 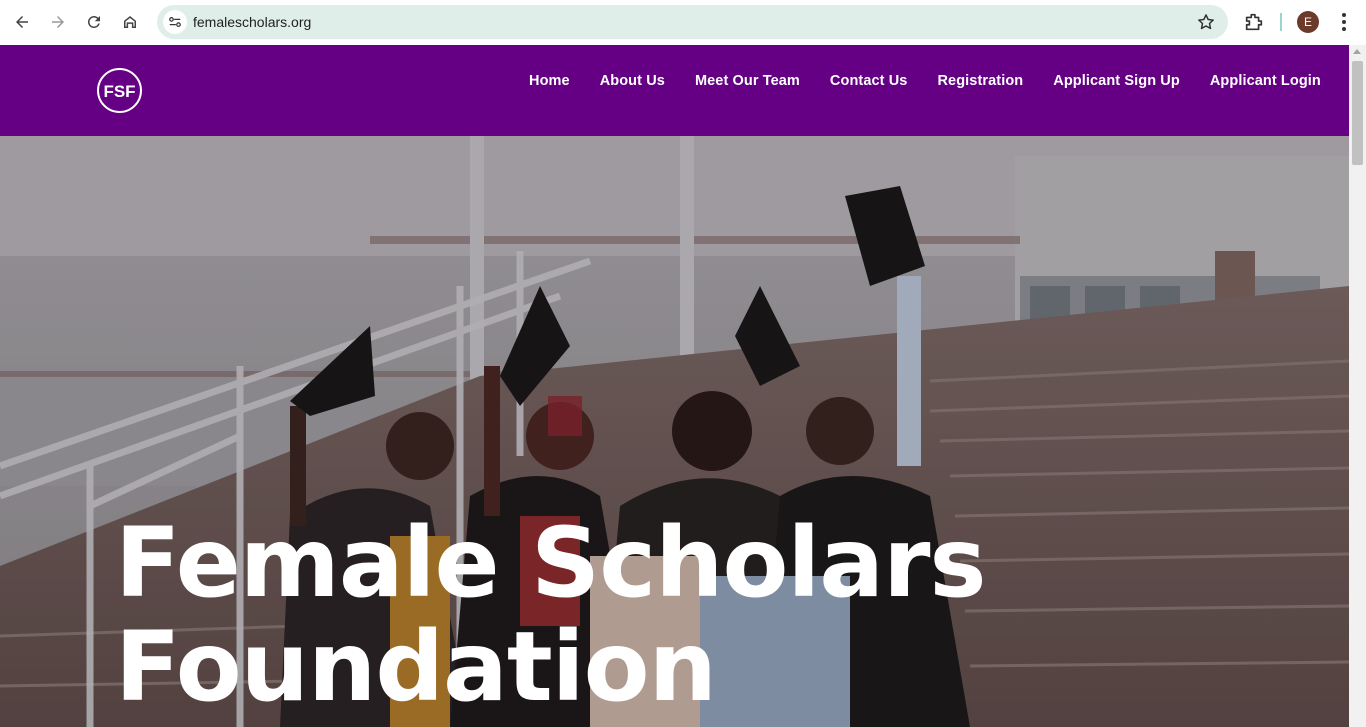 What do you see at coordinates (1116, 81) in the screenshot?
I see `nav-applicant-sign-up: Applicant Sign Up` at bounding box center [1116, 81].